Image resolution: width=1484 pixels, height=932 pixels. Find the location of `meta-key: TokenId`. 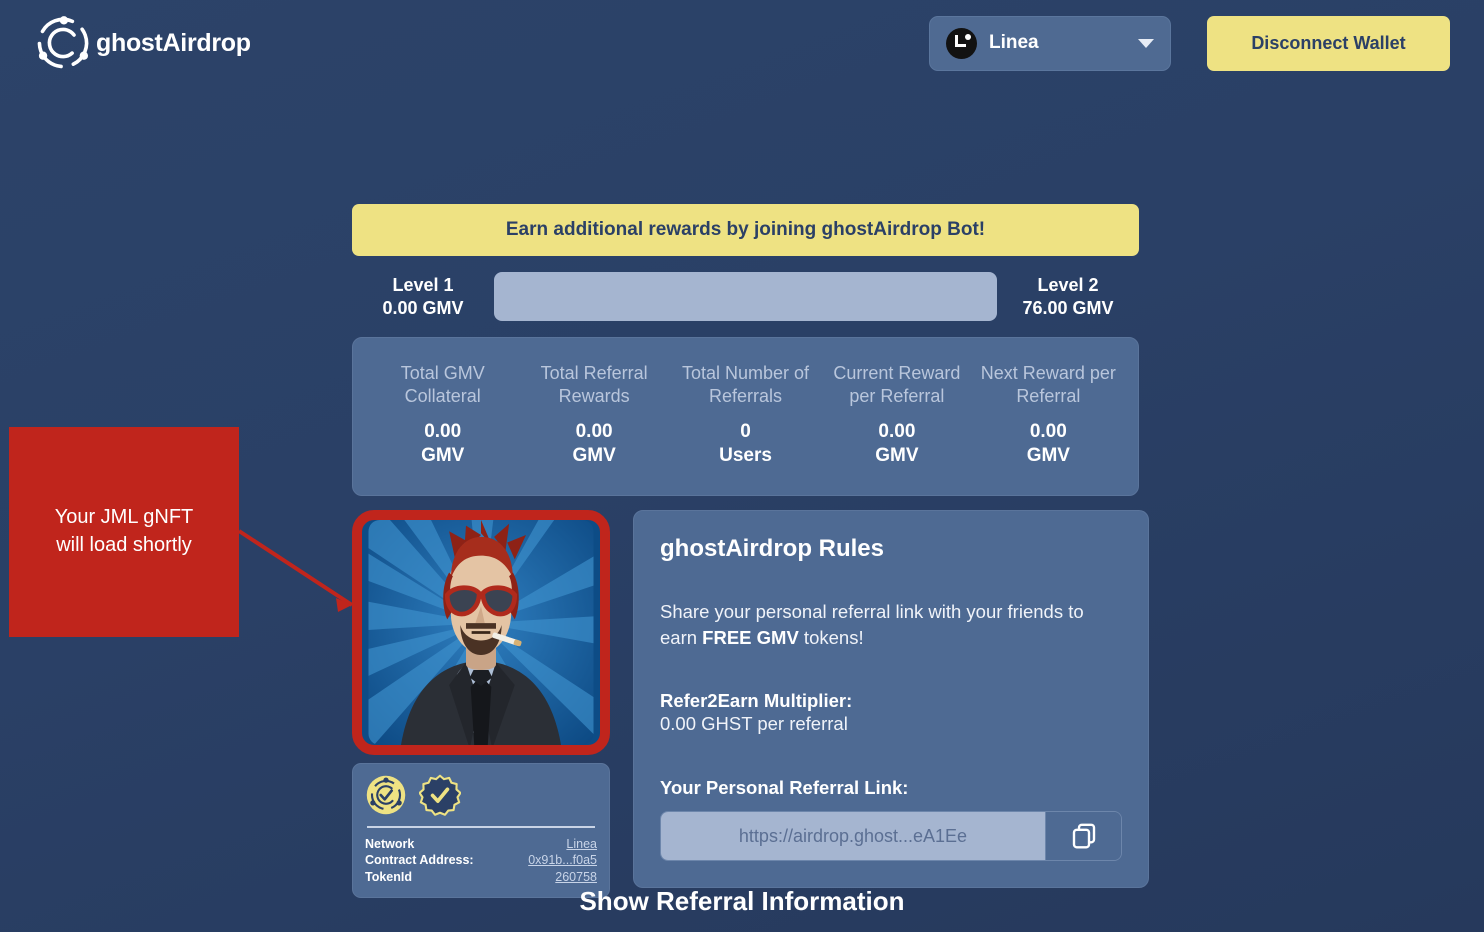

meta-key: TokenId is located at coordinates (388, 876).